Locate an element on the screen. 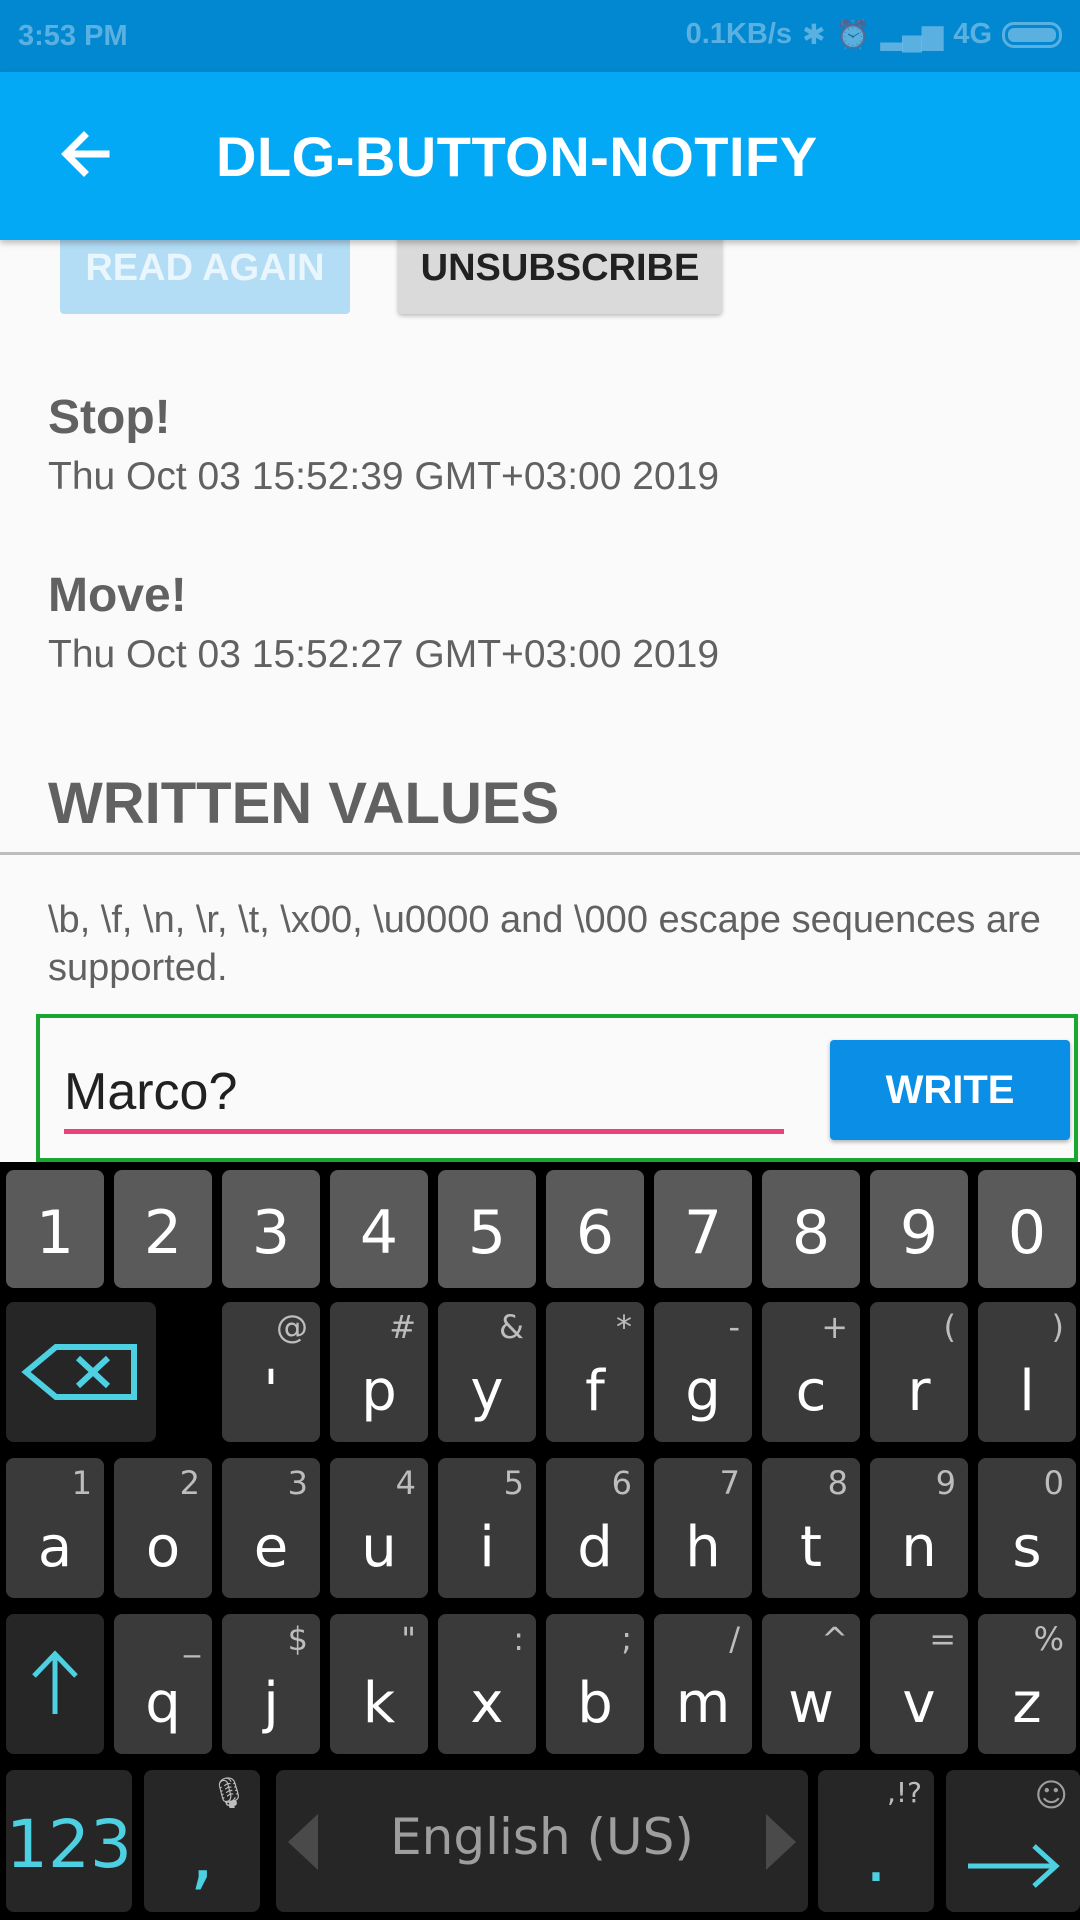 The height and width of the screenshot is (1920, 1080). event-name: Stop! is located at coordinates (109, 417).